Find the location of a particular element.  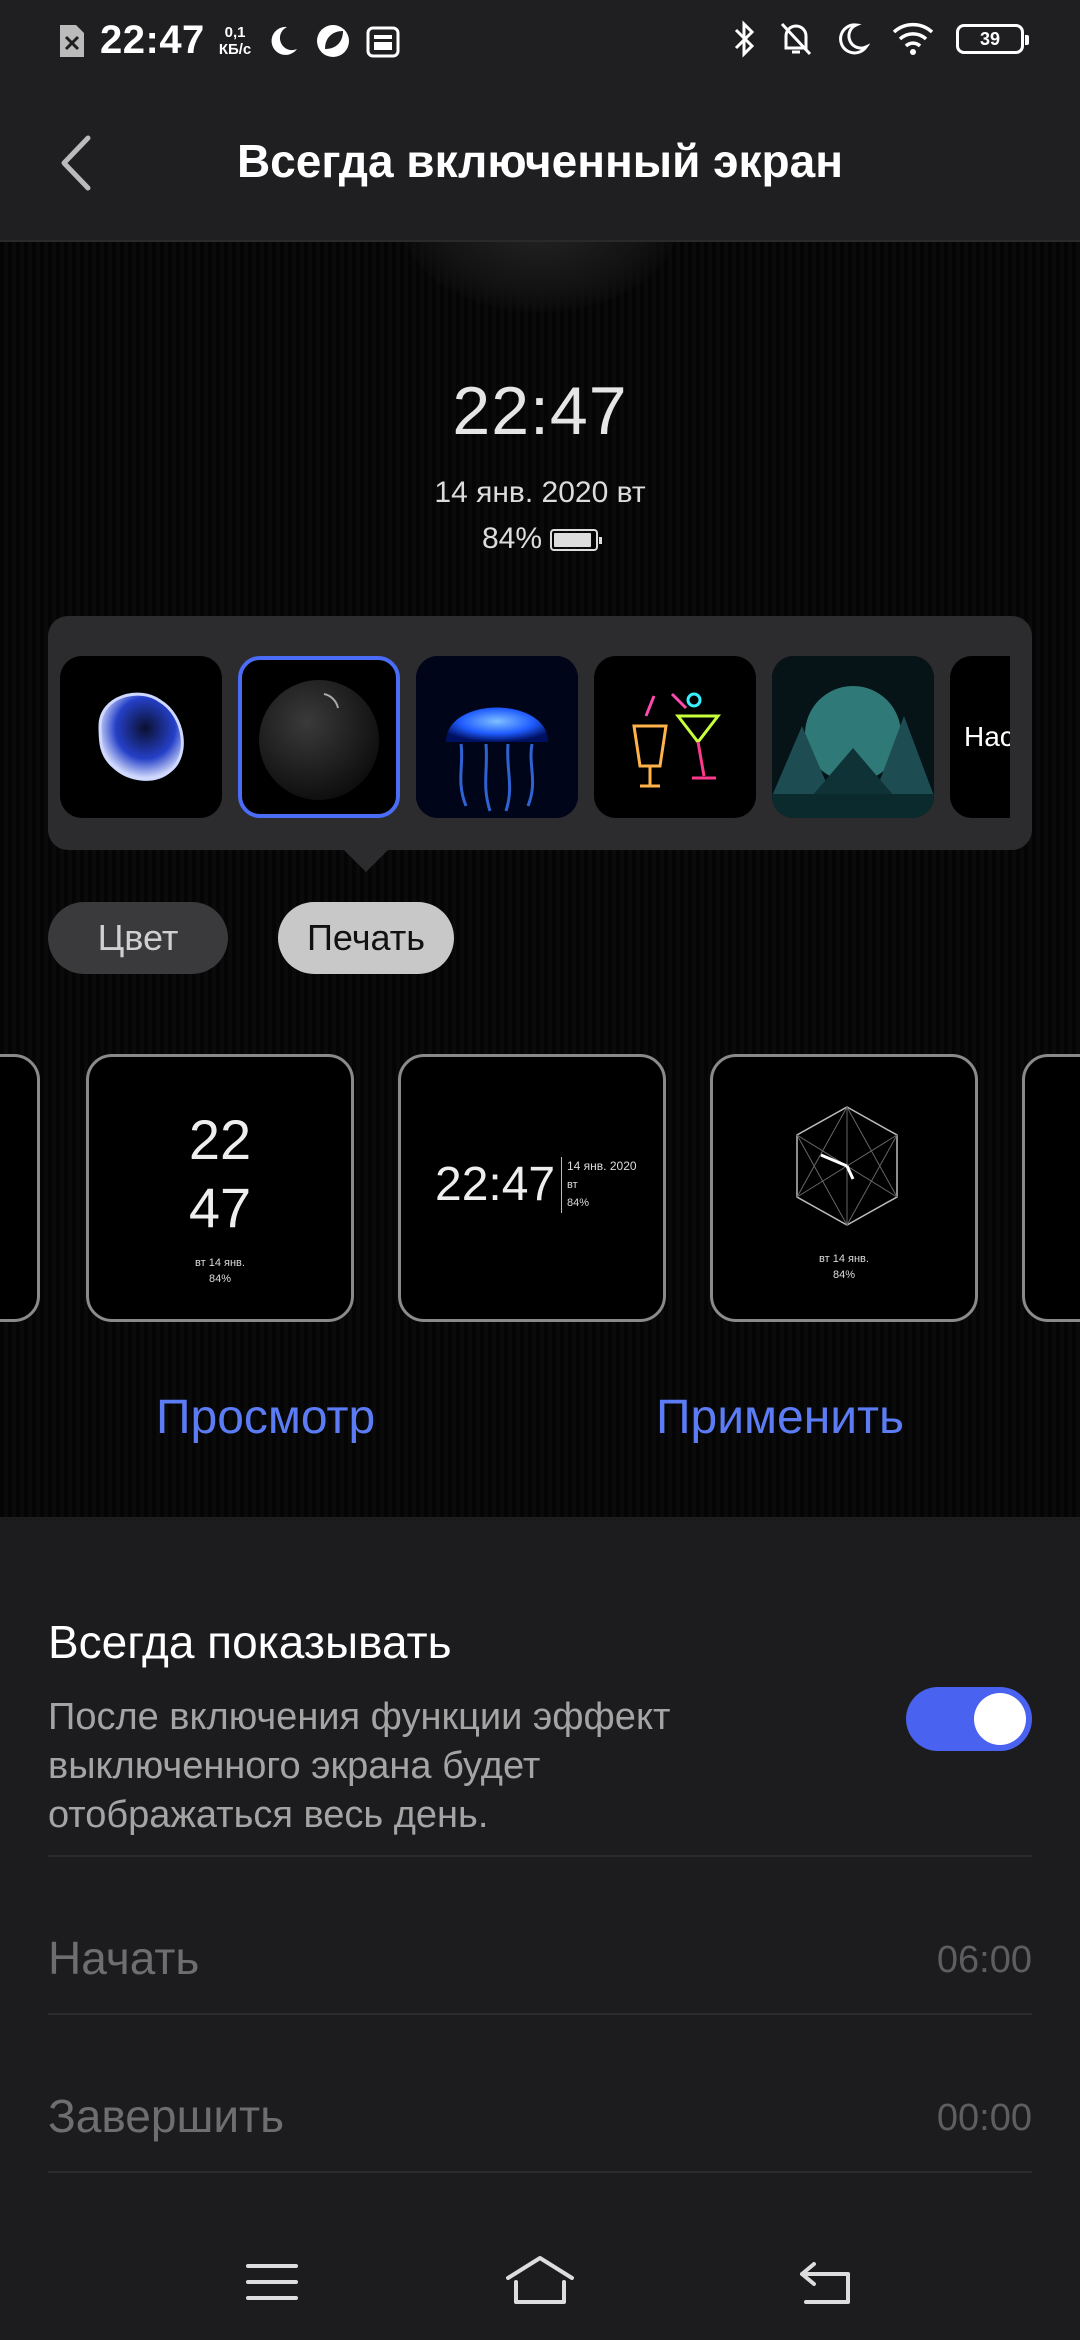

card-weekday: вт is located at coordinates (572, 1185).